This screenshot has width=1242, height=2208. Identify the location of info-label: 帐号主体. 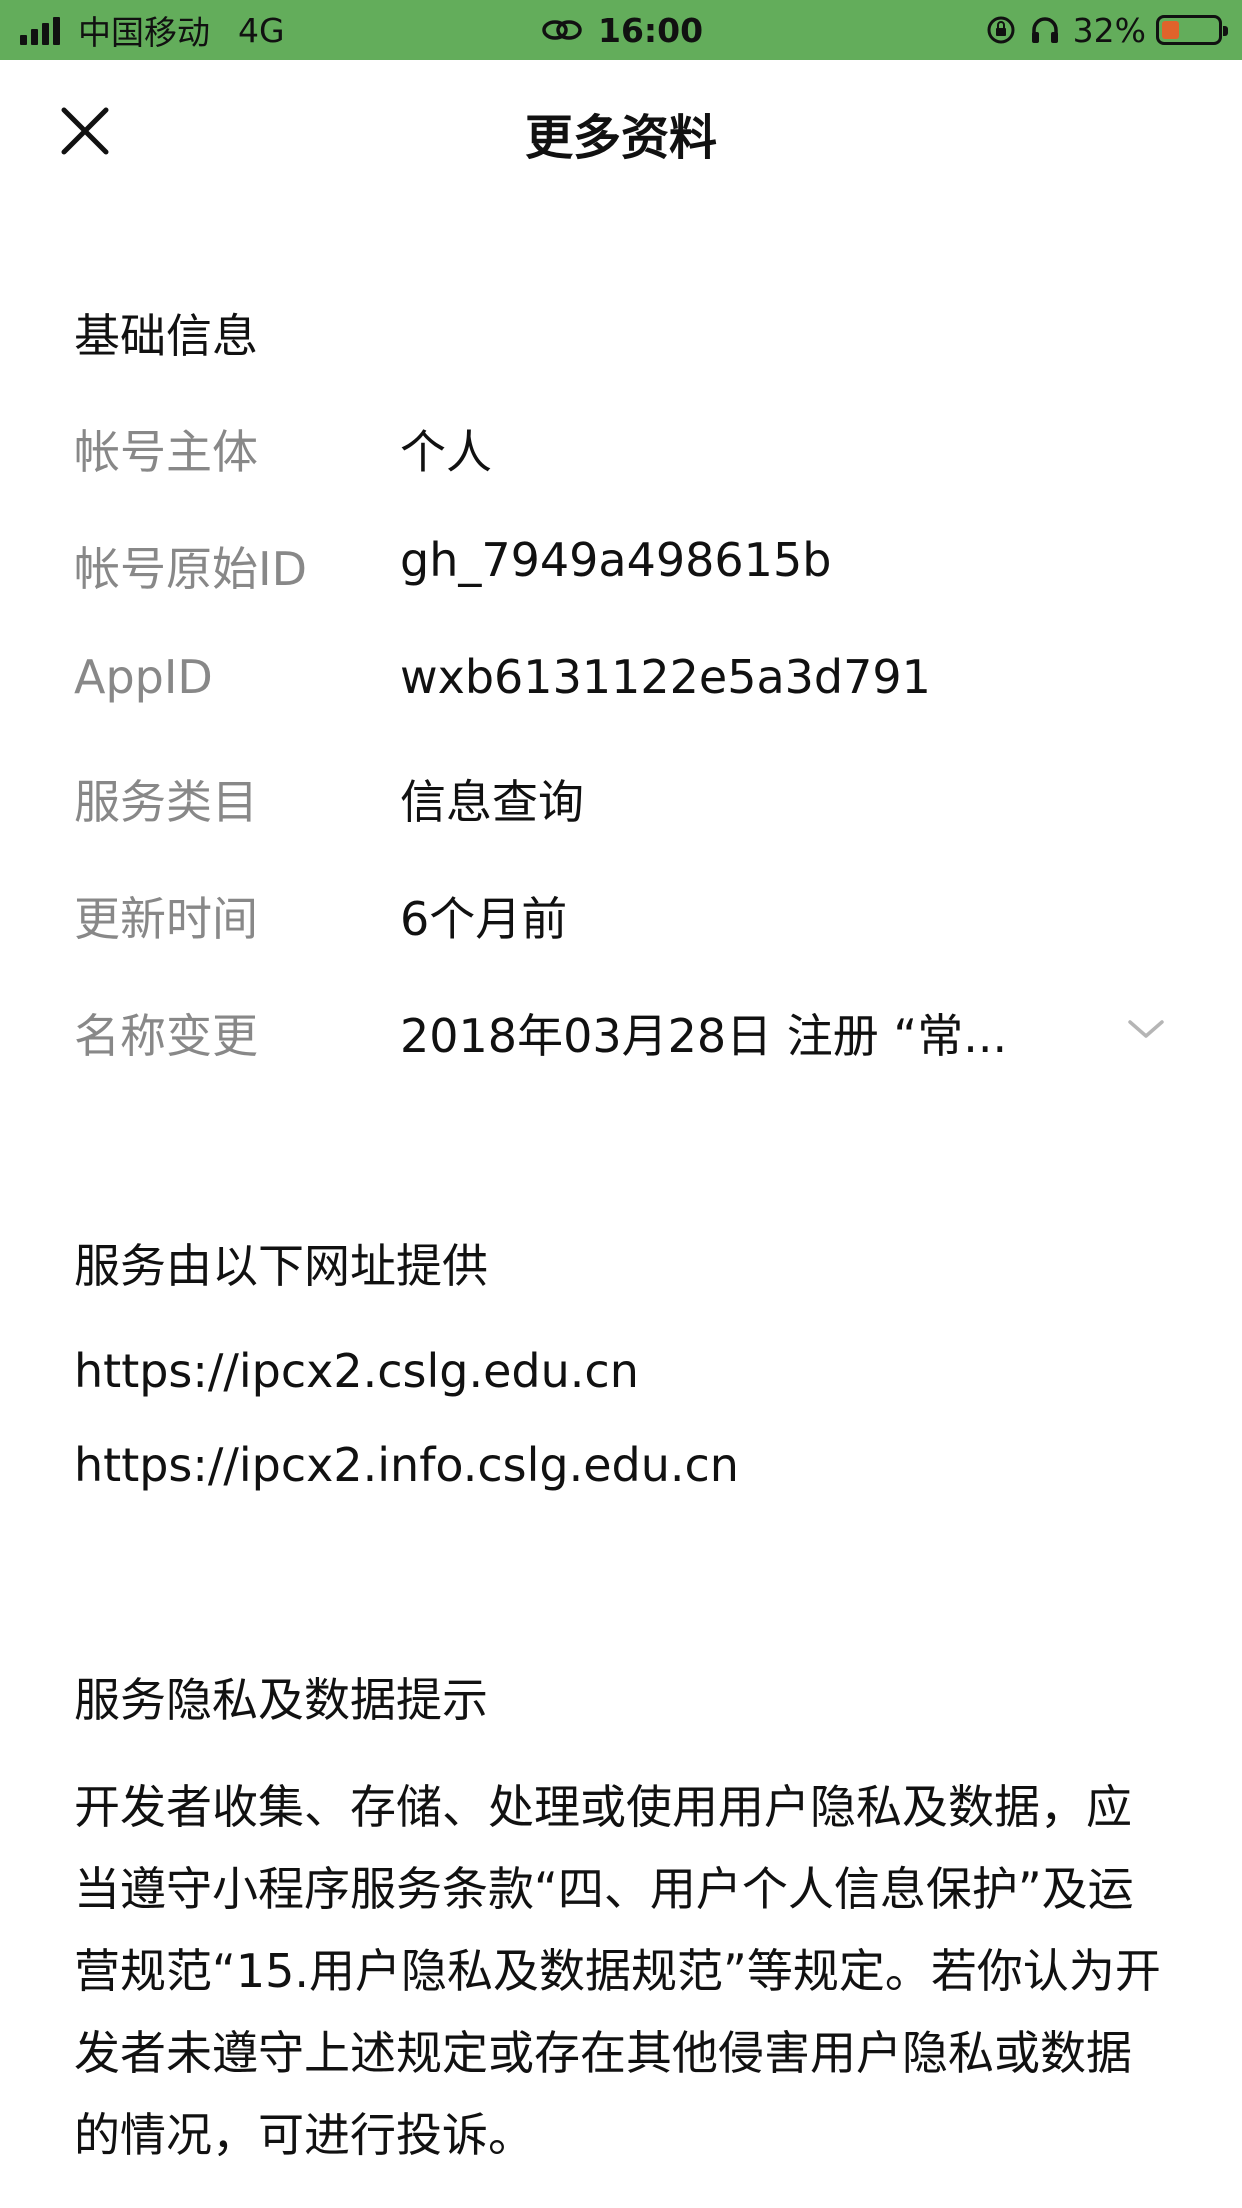
(166, 452).